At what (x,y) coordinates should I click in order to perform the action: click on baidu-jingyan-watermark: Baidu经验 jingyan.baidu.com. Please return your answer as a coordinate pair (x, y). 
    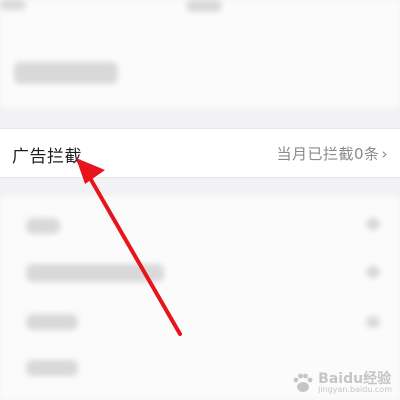
    Looking at the image, I should click on (342, 383).